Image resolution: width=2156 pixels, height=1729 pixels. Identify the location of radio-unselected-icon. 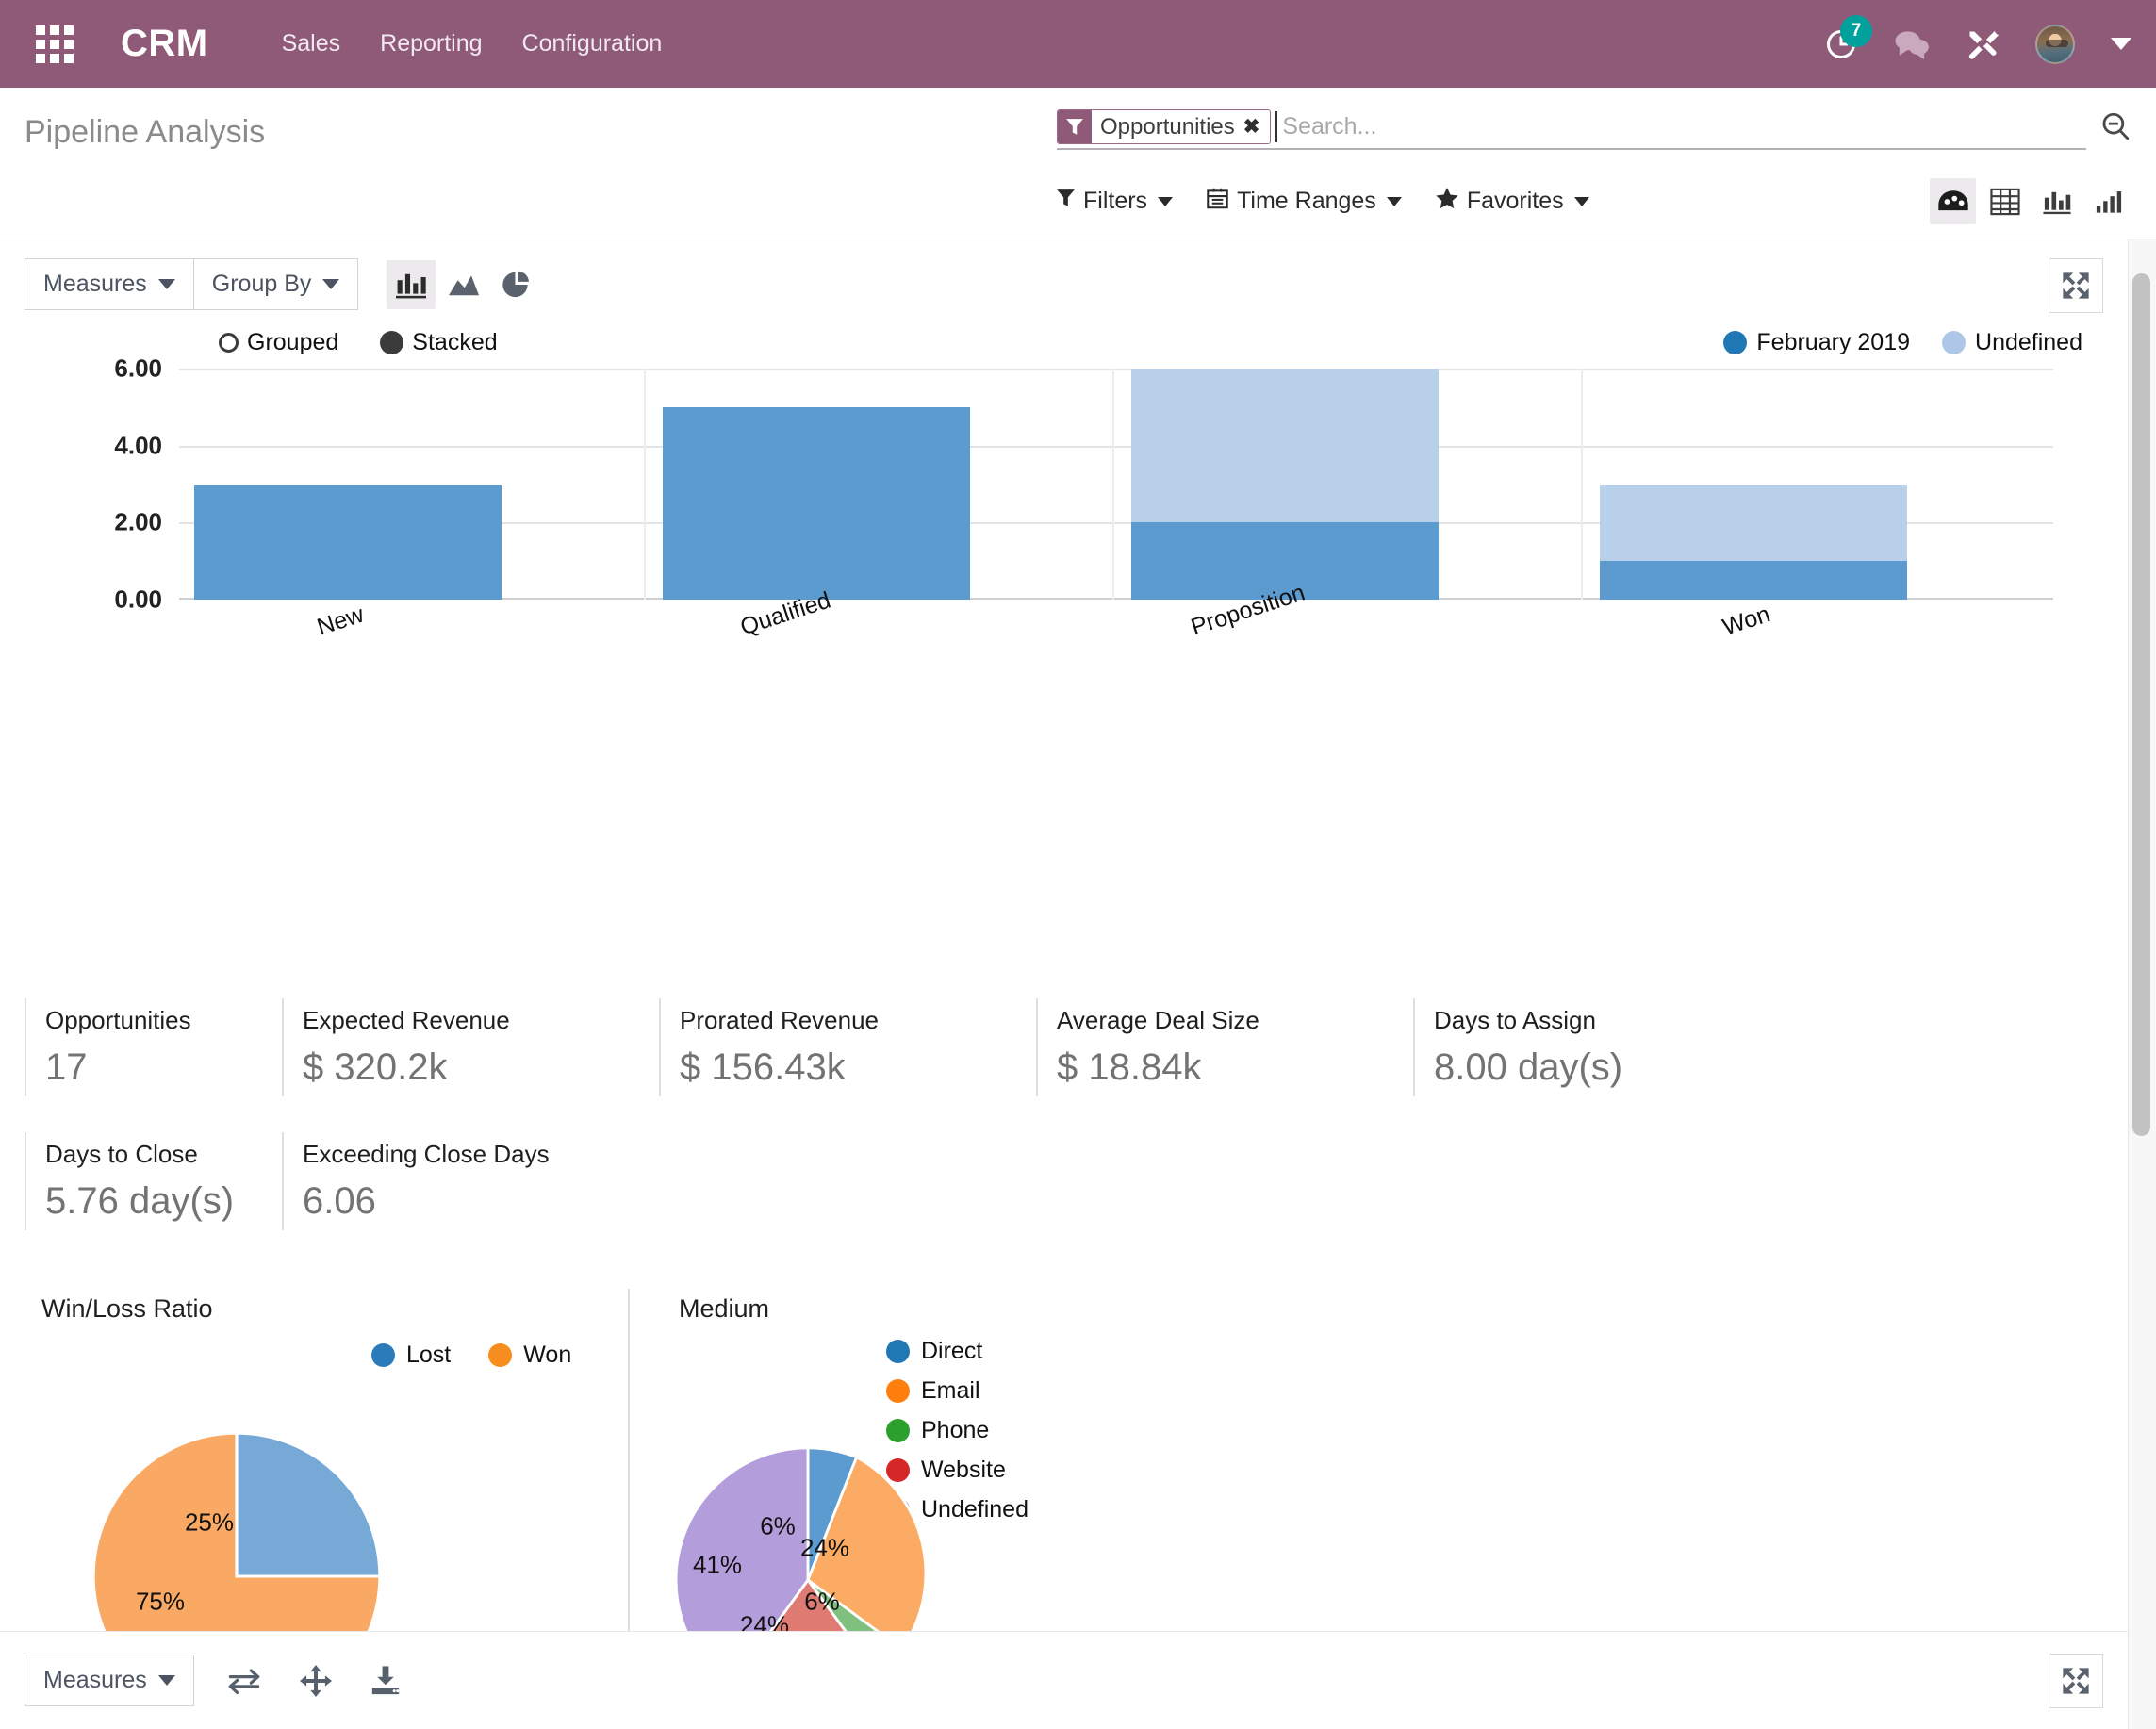
(229, 343).